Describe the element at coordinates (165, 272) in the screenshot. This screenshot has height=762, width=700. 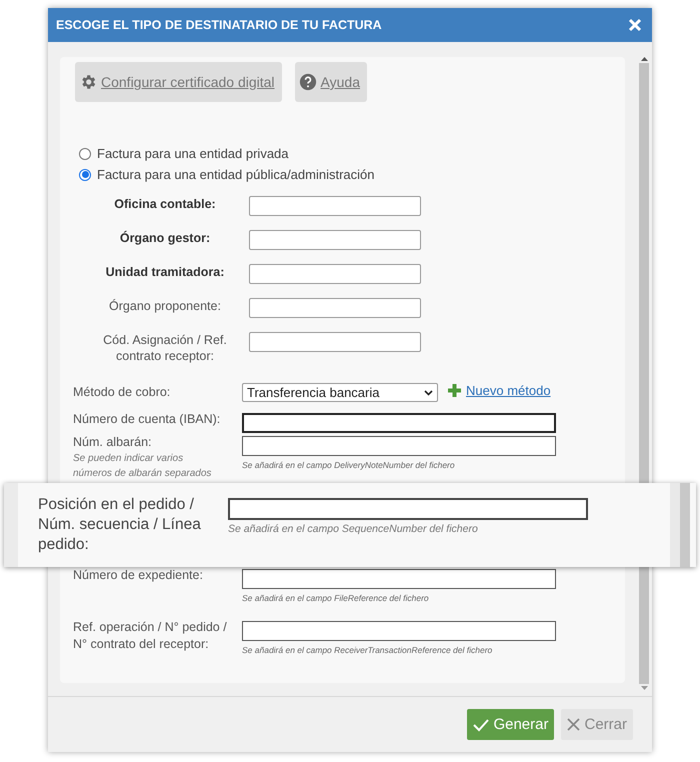
I see `field-label: Unidad tramitadora:` at that location.